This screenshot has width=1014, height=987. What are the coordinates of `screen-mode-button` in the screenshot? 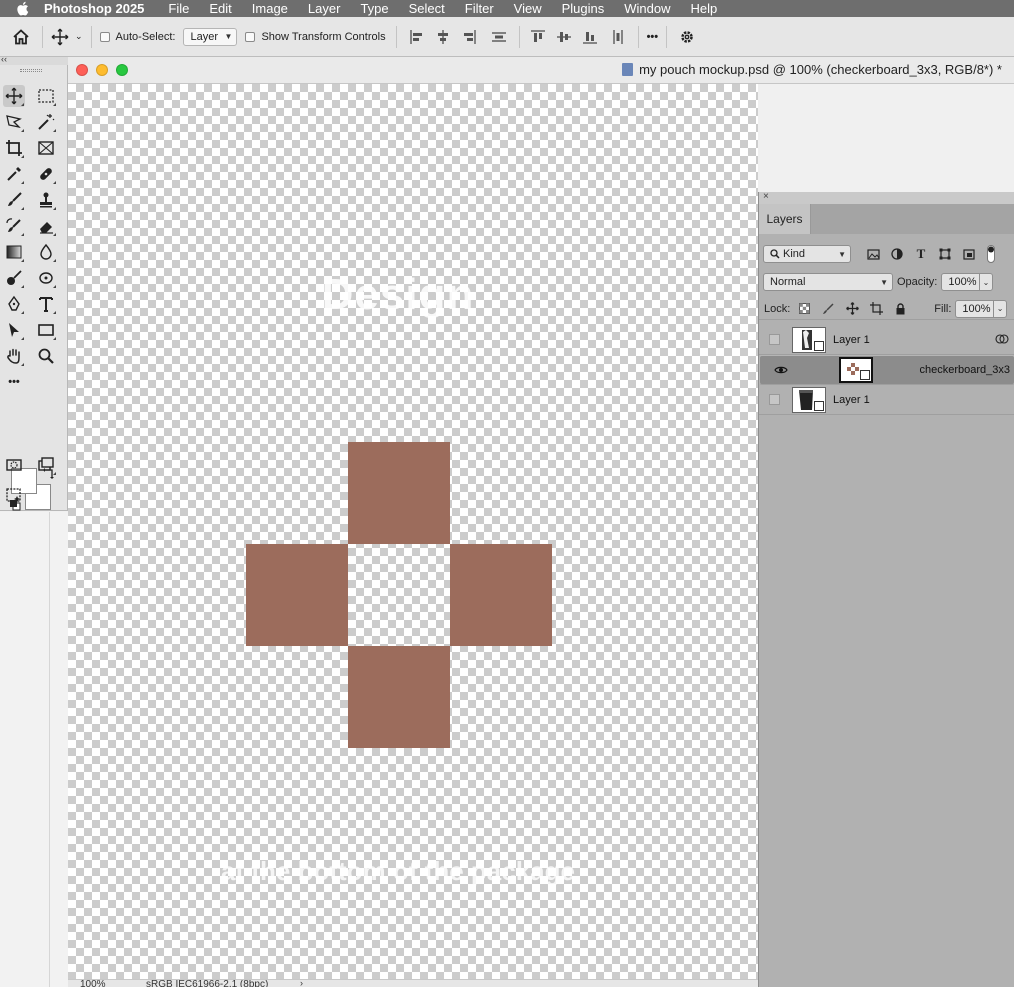 It's located at (46, 465).